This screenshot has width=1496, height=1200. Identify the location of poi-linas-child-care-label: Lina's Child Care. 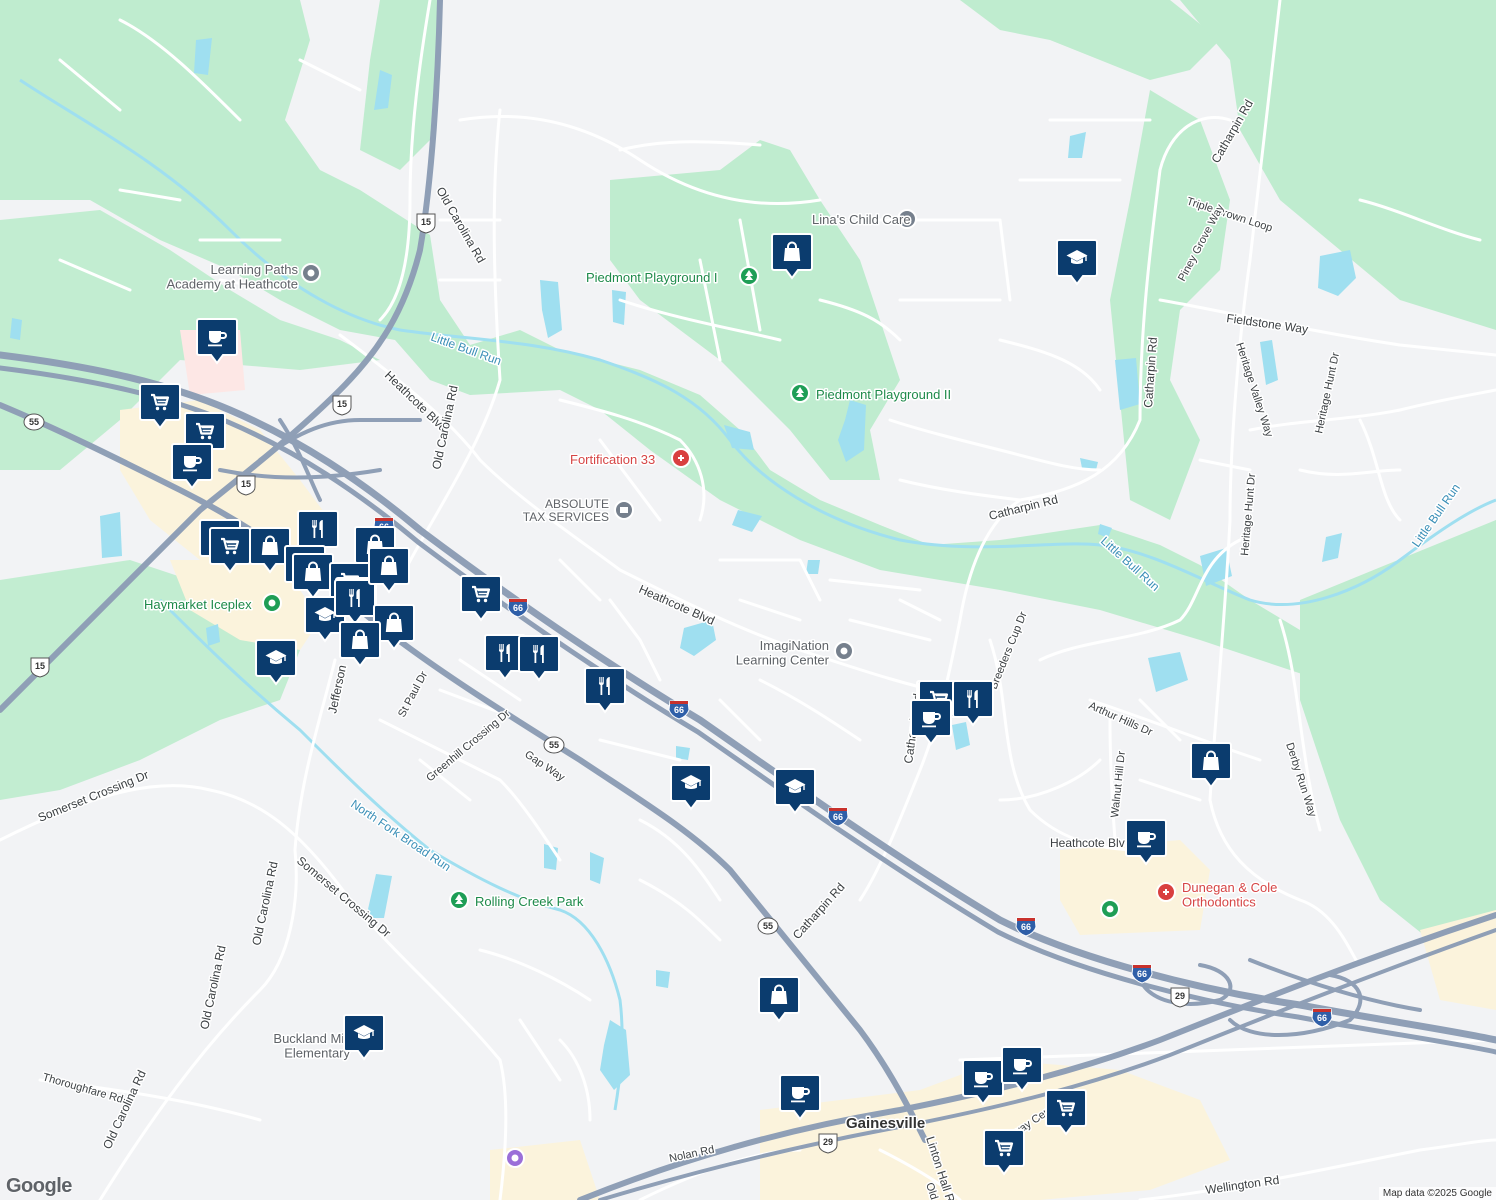
(861, 219).